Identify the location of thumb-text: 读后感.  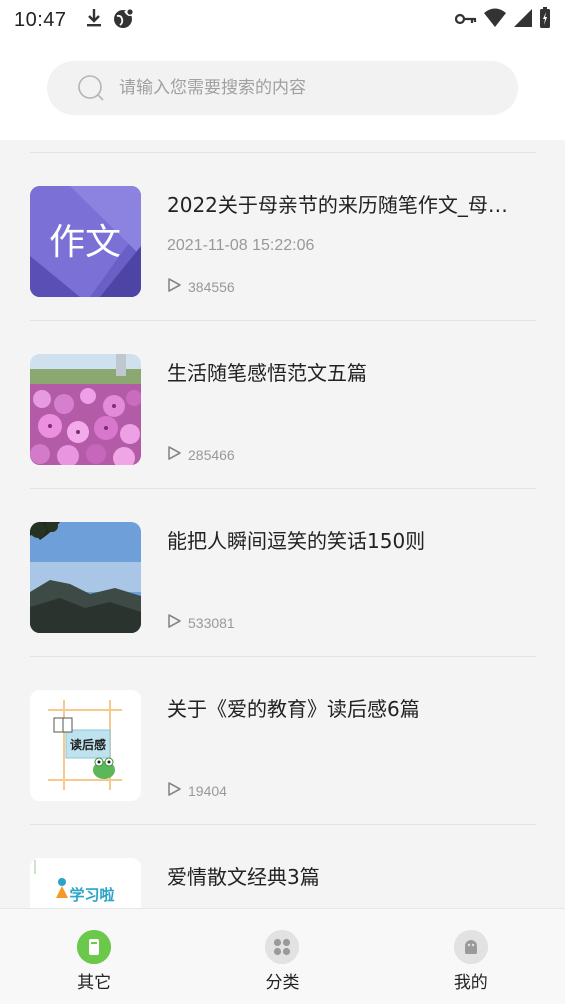
(88, 744).